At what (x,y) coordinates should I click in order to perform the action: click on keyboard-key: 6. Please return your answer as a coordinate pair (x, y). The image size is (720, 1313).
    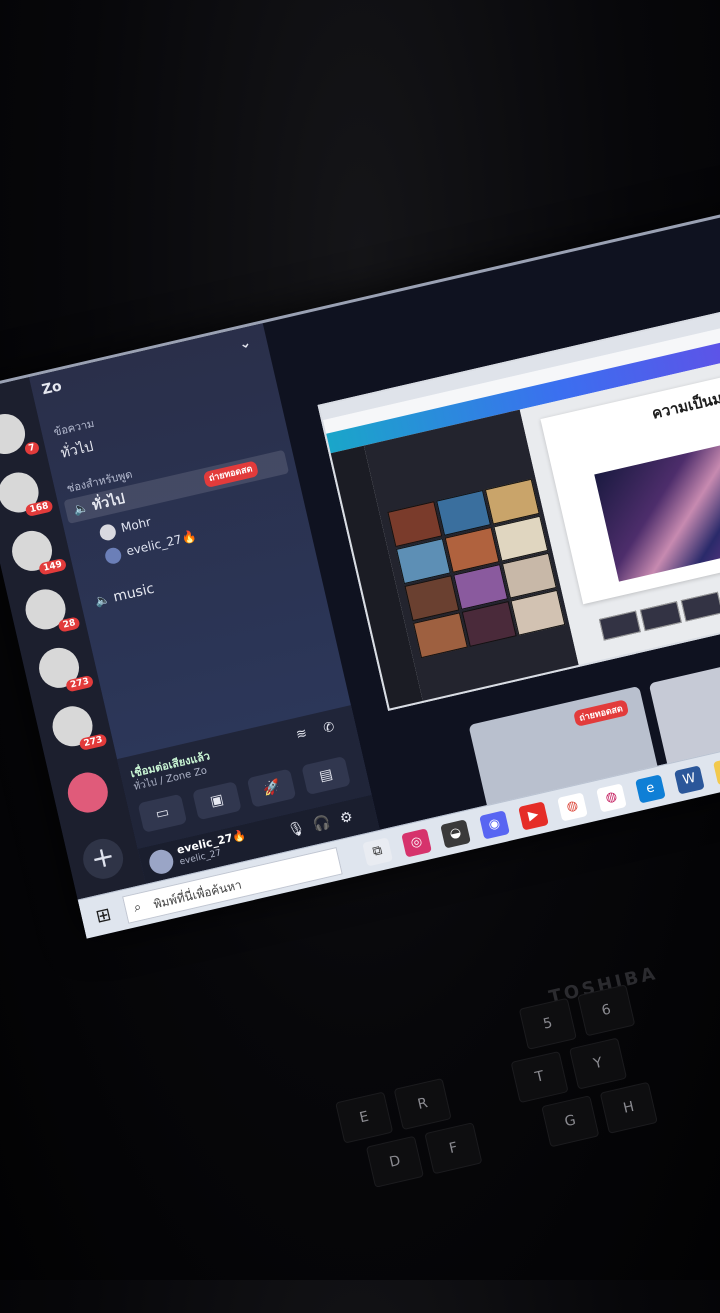
    Looking at the image, I should click on (606, 1010).